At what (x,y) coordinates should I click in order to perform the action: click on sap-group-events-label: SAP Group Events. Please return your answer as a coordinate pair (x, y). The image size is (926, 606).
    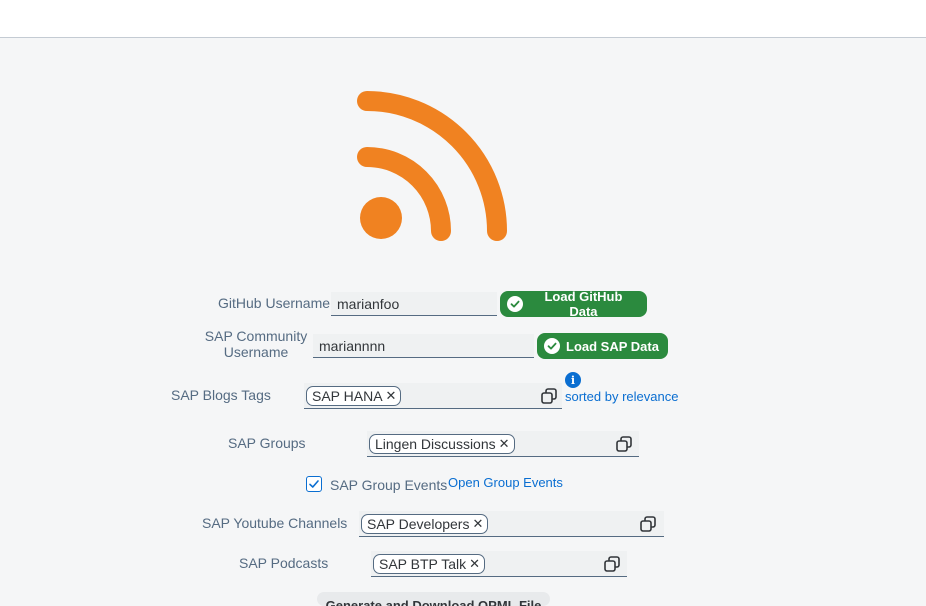
    Looking at the image, I should click on (389, 485).